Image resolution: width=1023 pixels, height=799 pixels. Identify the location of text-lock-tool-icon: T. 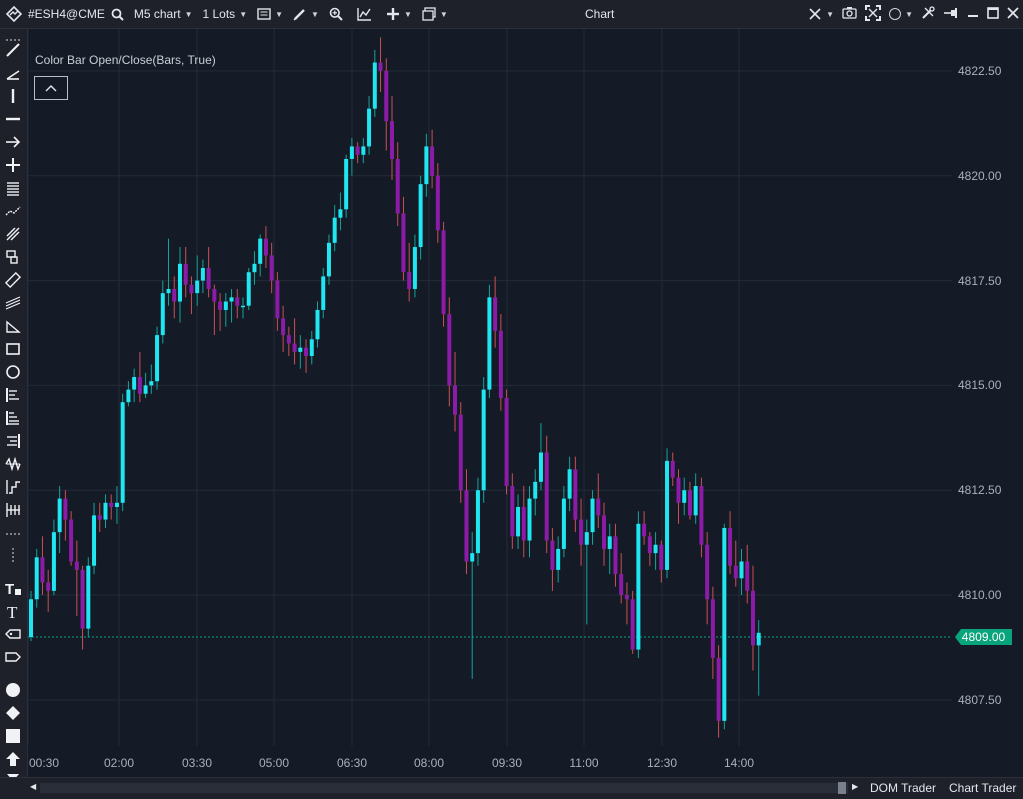
(13, 588).